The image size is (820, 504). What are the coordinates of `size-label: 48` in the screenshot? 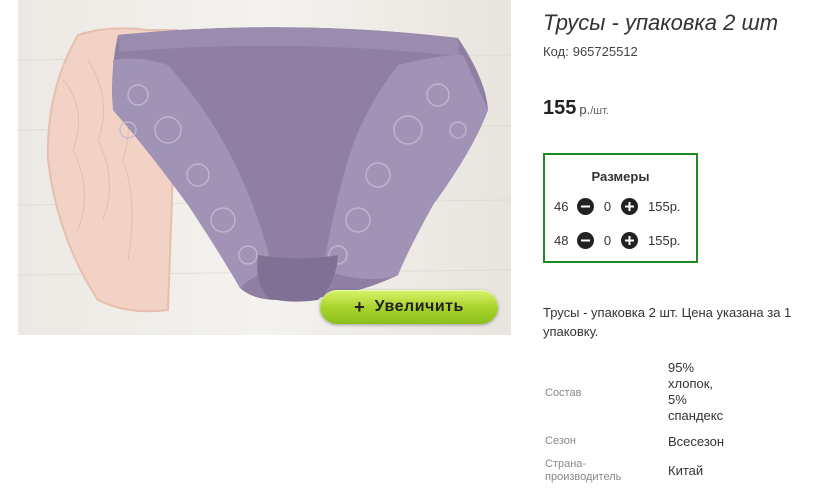 It's located at (561, 240).